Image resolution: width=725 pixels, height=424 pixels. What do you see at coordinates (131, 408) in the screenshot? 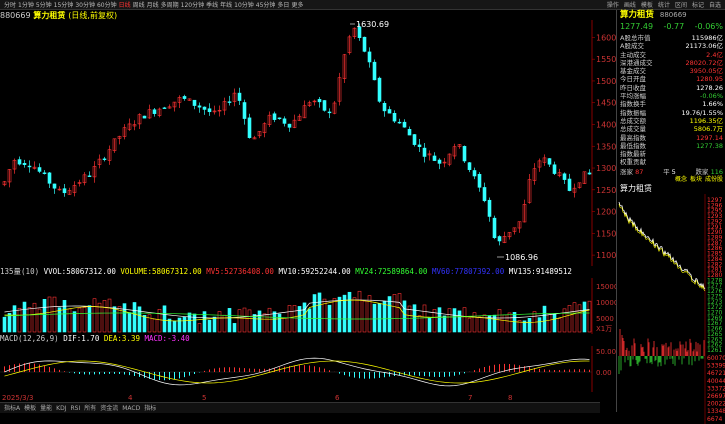
I see `indicator-tab: MACD` at bounding box center [131, 408].